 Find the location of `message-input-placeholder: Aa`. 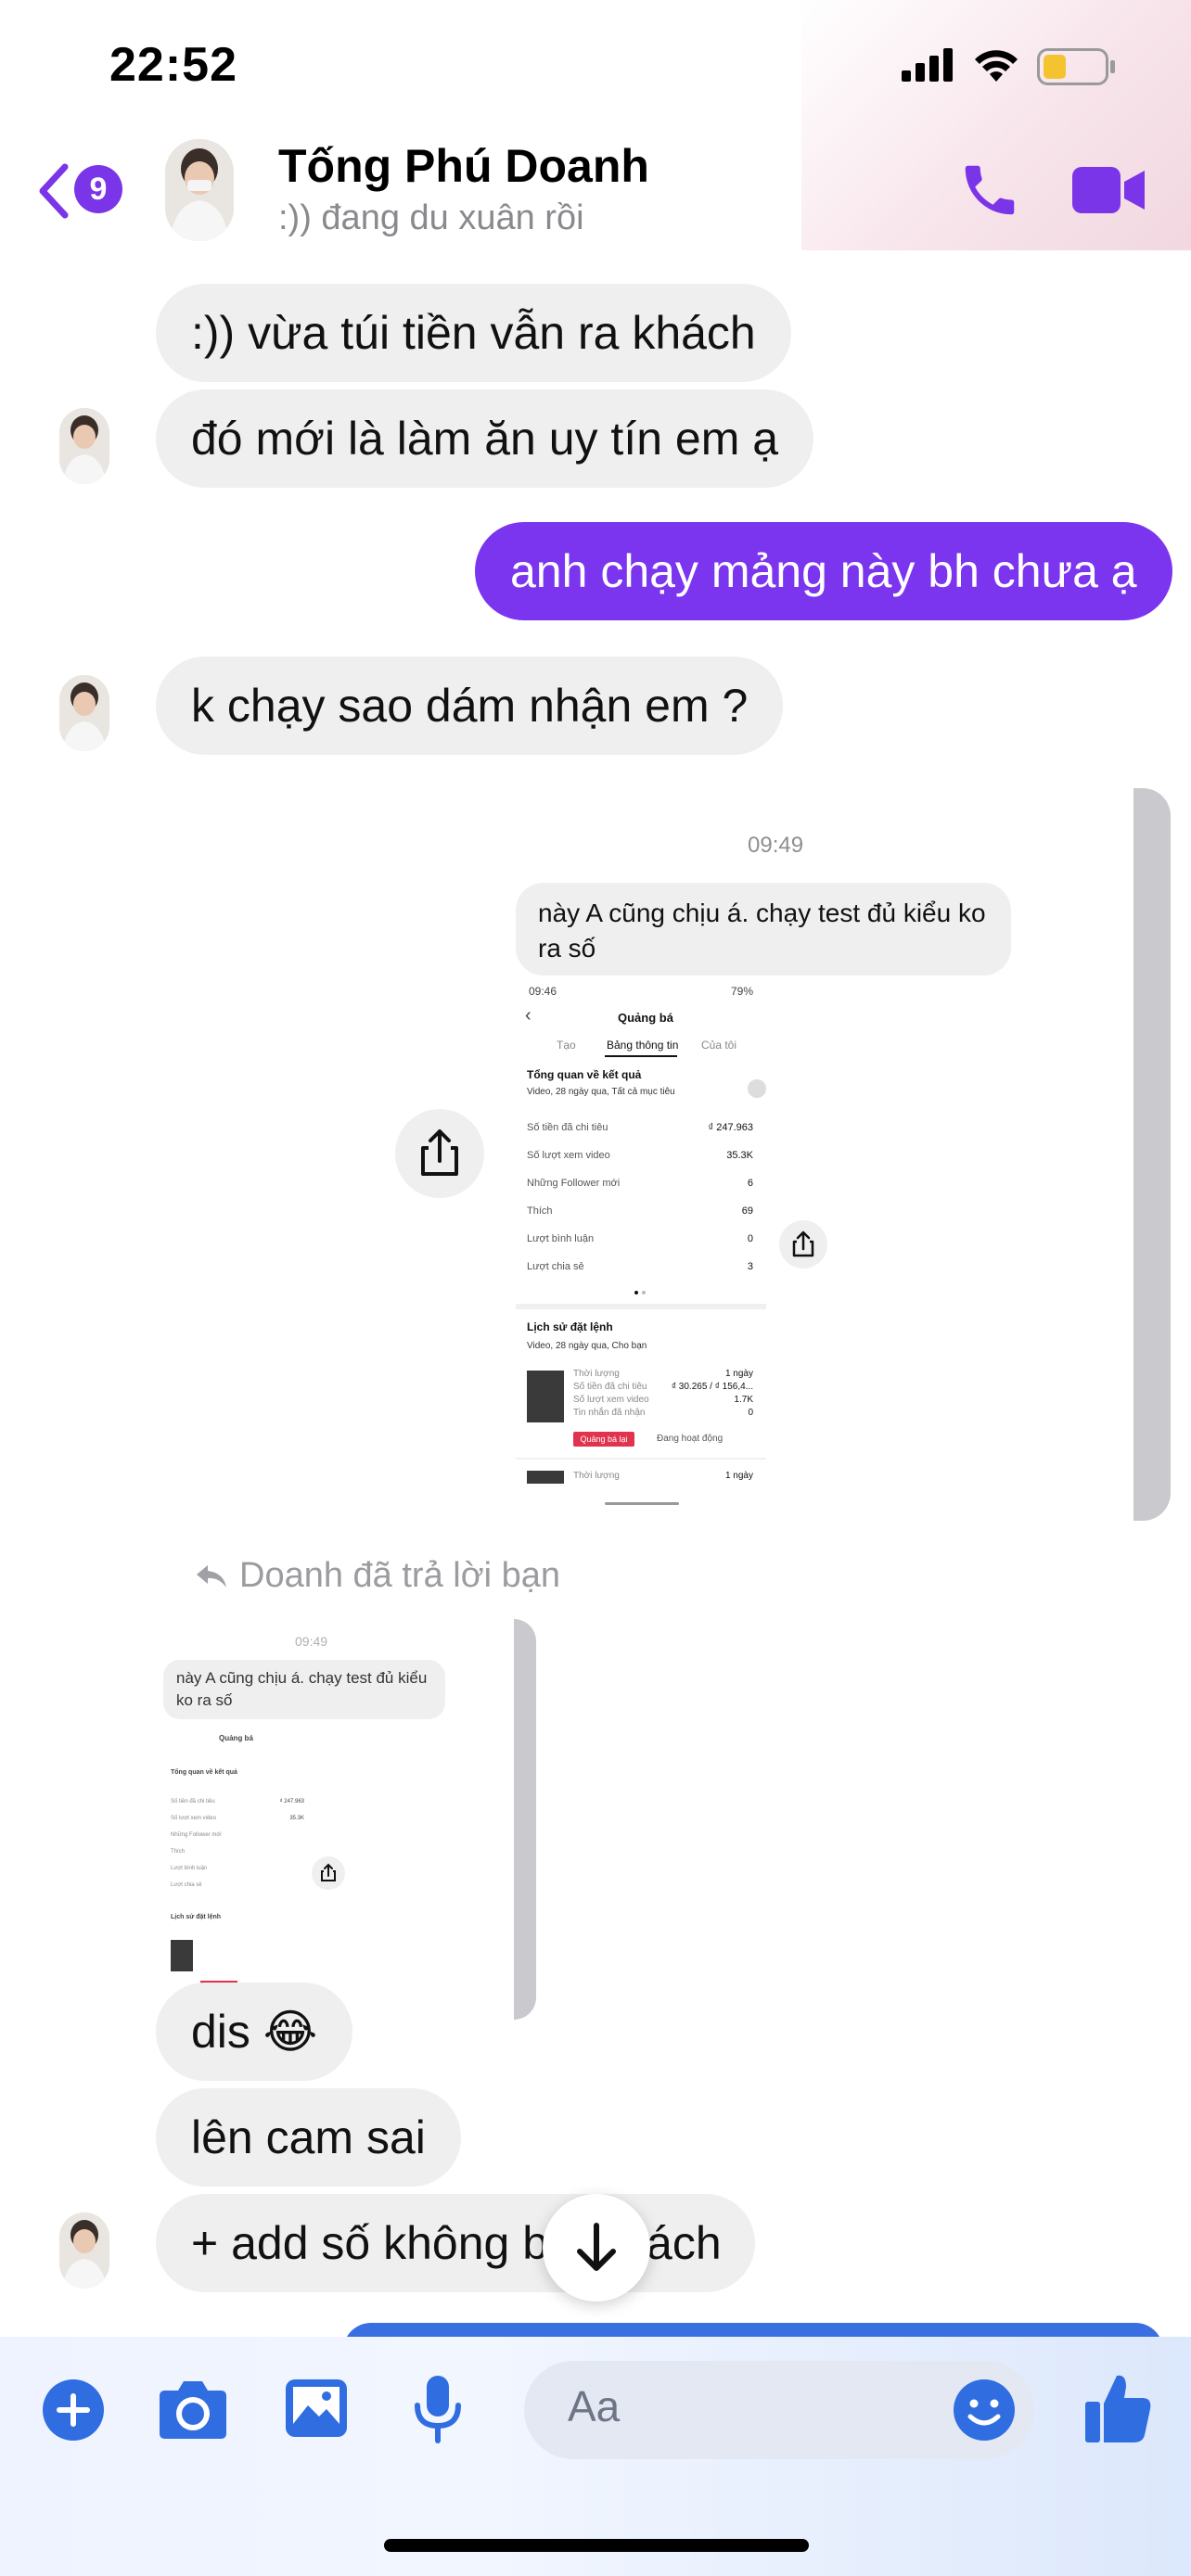

message-input-placeholder: Aa is located at coordinates (594, 2406).